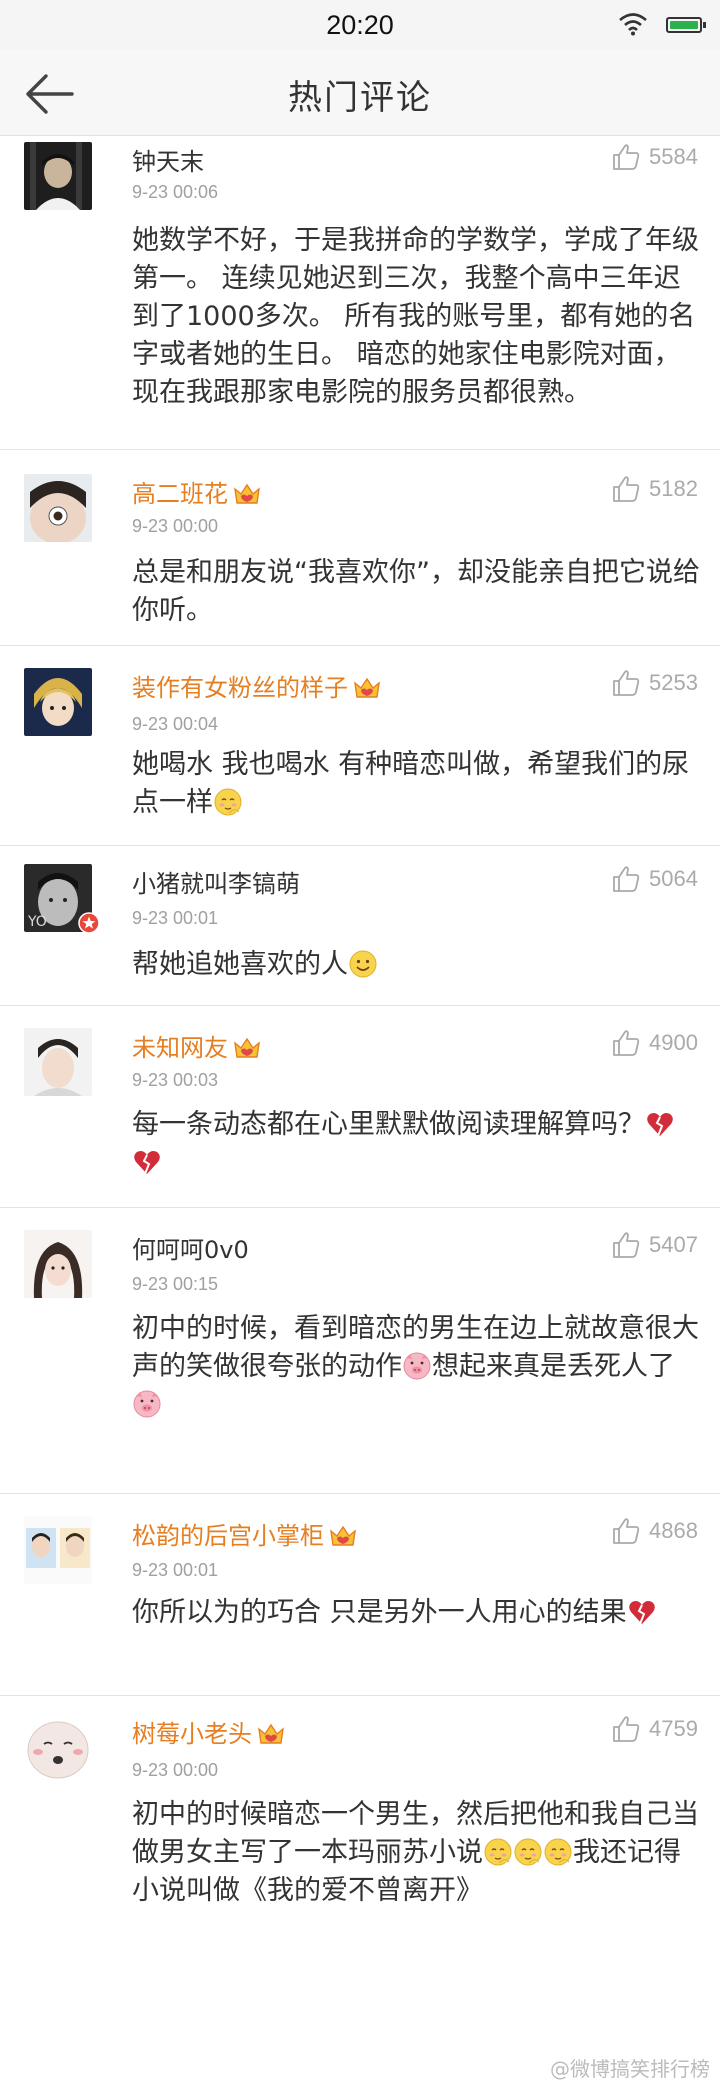 The width and height of the screenshot is (720, 2086). Describe the element at coordinates (360, 98) in the screenshot. I see `page-title: 热门评论` at that location.